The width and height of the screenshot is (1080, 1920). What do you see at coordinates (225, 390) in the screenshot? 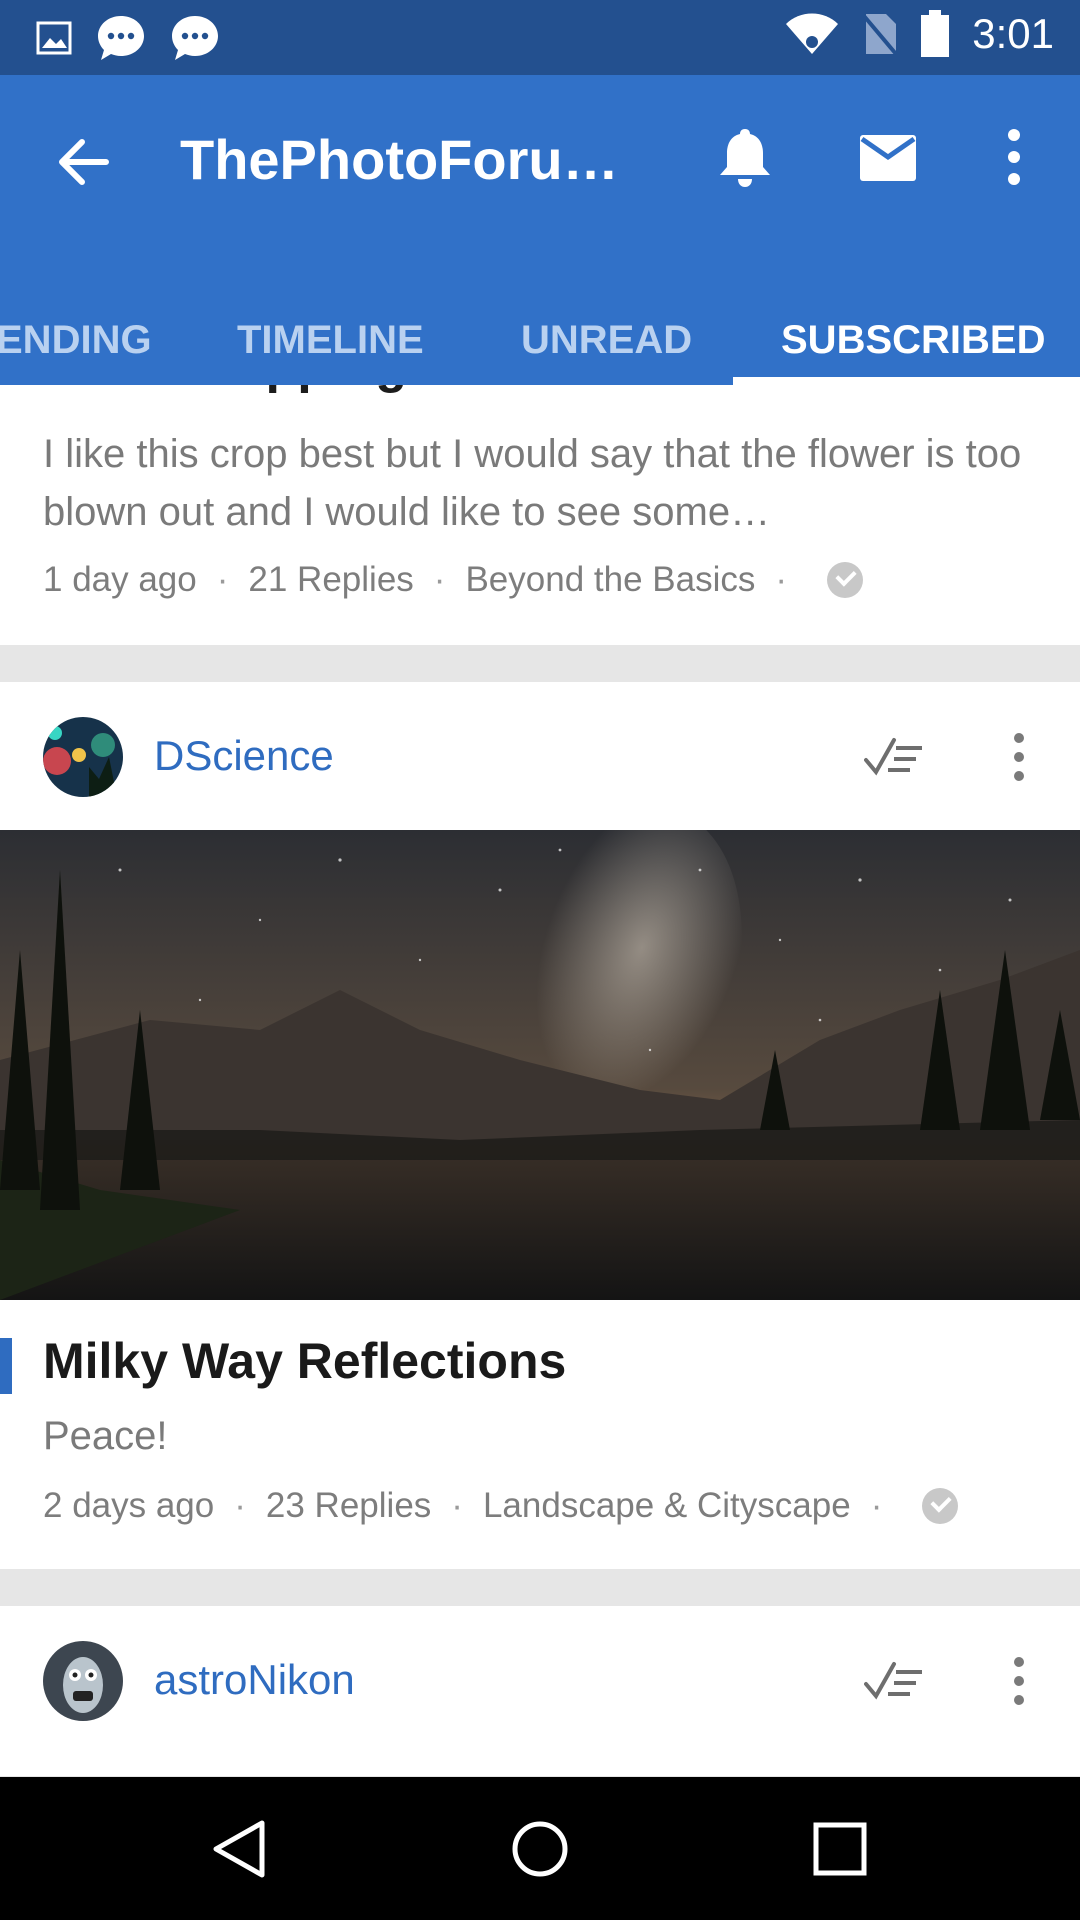
I see `topic-title: Head cropping` at bounding box center [225, 390].